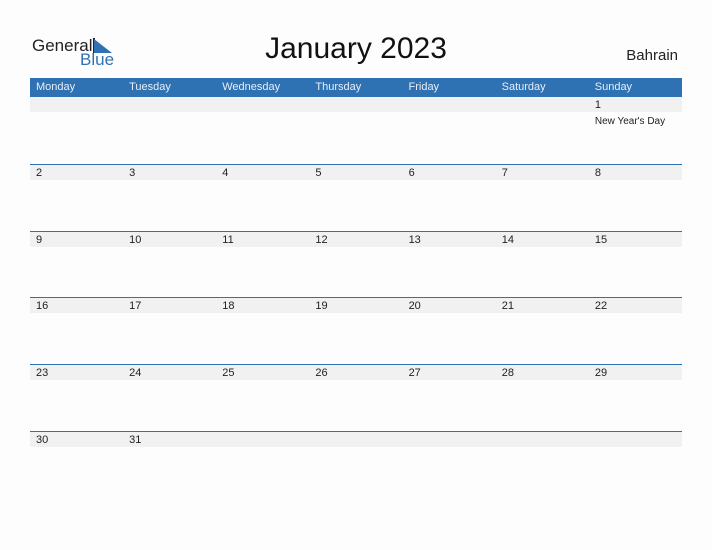  Describe the element at coordinates (507, 240) in the screenshot. I see `day-number: 14` at that location.